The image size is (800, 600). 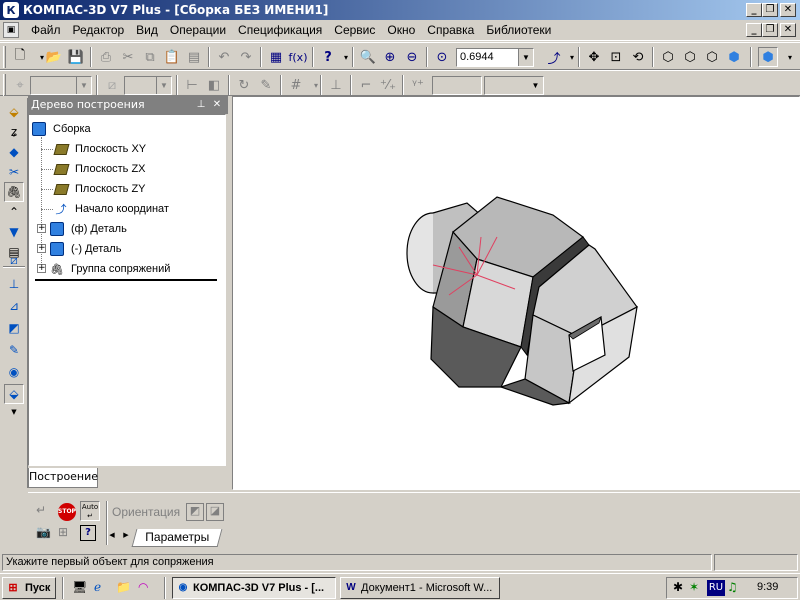 I want to click on menu-operations: Операции, so click(x=198, y=30).